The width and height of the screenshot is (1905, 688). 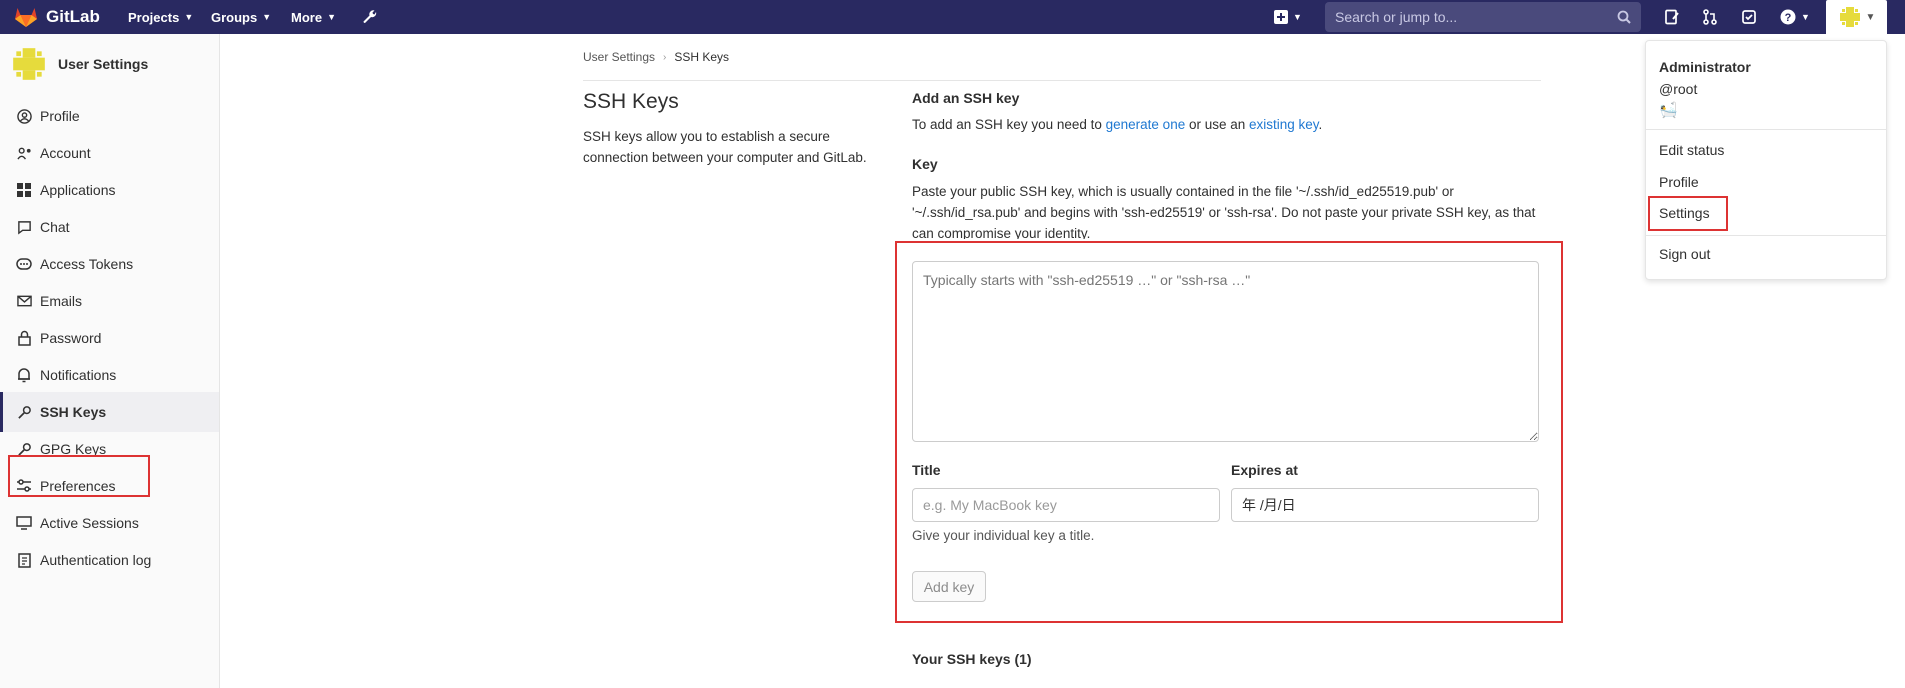 I want to click on sidebar-item-active-sessions: Active Sessions, so click(x=109, y=523).